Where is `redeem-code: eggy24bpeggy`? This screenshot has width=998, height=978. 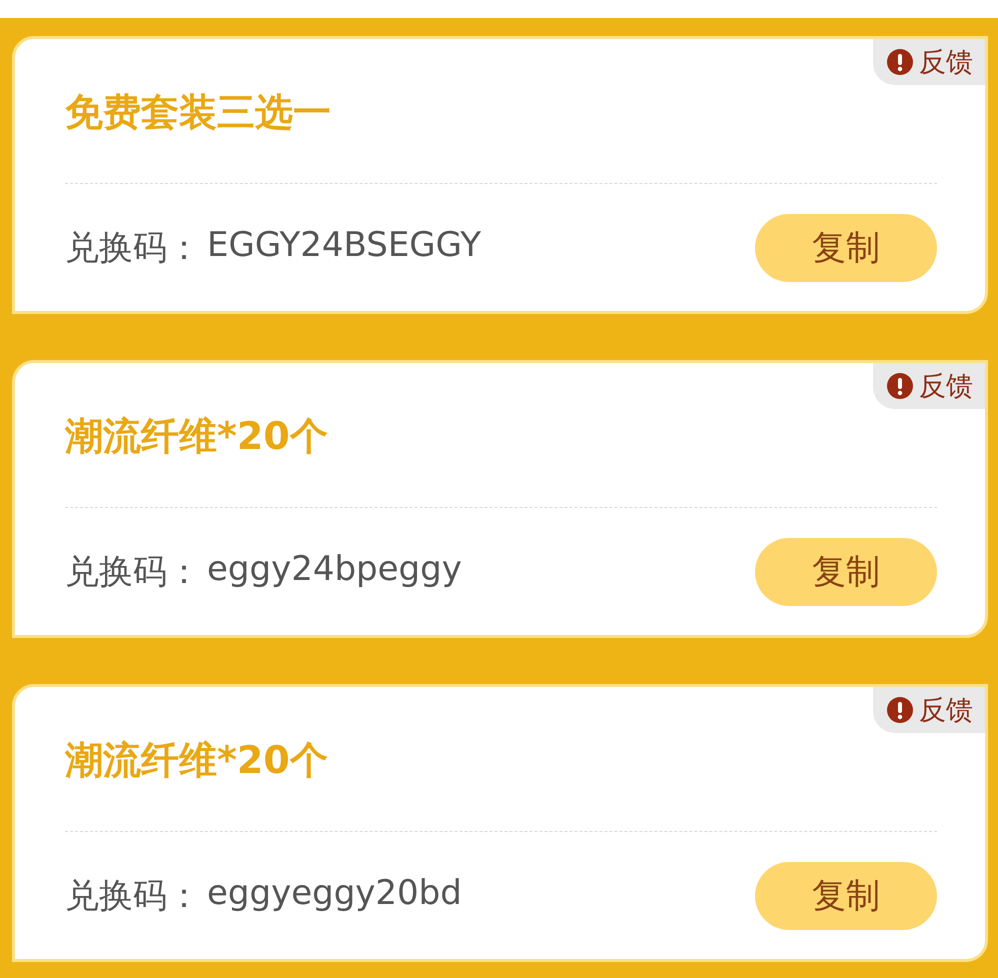
redeem-code: eggy24bpeggy is located at coordinates (334, 569).